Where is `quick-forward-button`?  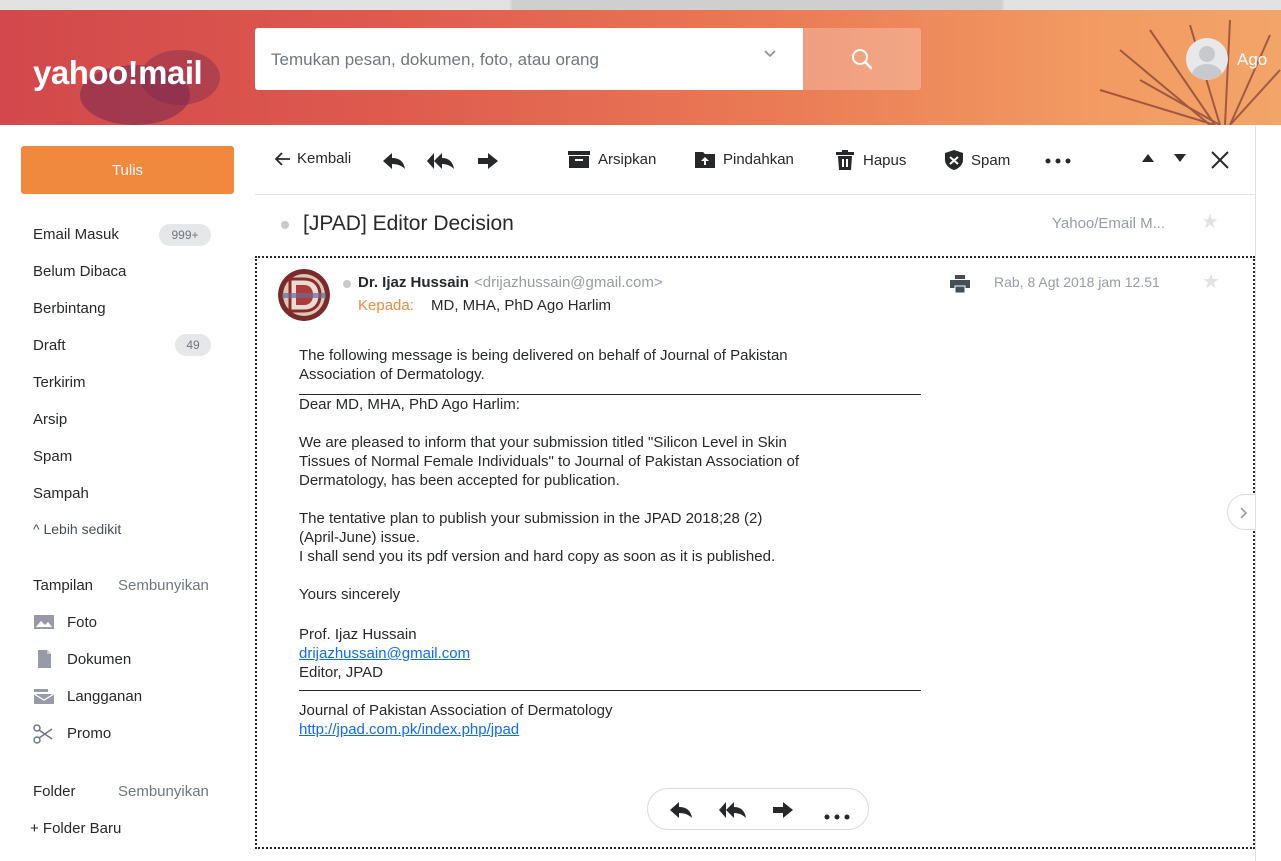 quick-forward-button is located at coordinates (783, 812).